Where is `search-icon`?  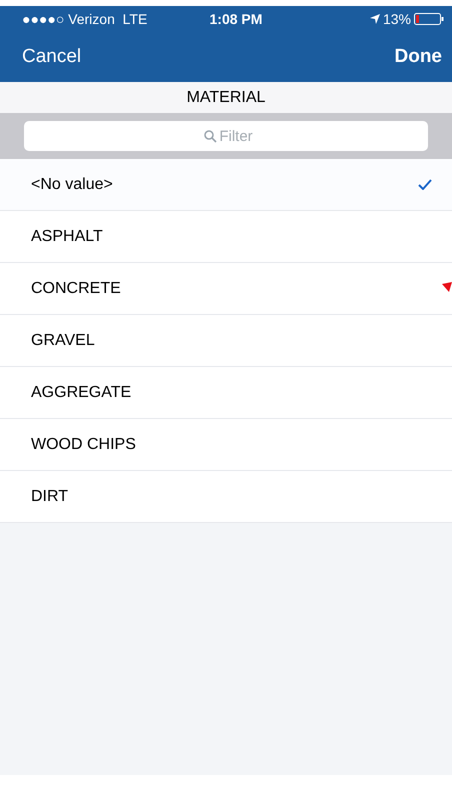
search-icon is located at coordinates (210, 136).